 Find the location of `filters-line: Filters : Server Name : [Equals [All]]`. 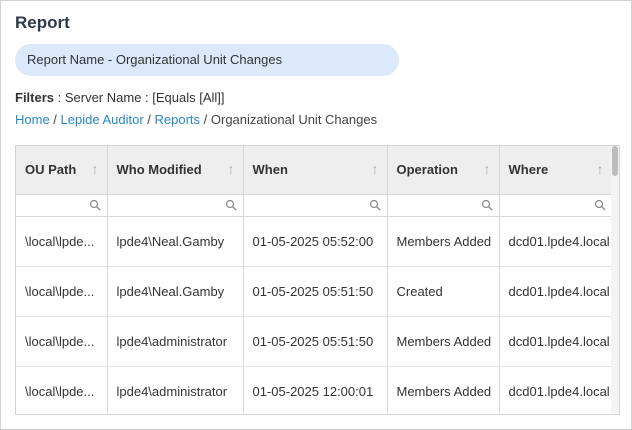

filters-line: Filters : Server Name : [Equals [All]] is located at coordinates (120, 97).